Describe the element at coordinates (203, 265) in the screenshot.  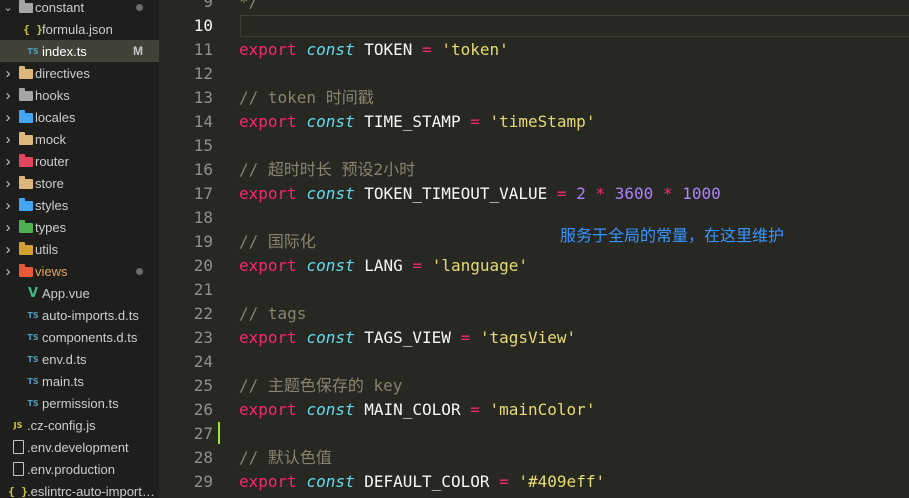
I see `line-number: 20` at that location.